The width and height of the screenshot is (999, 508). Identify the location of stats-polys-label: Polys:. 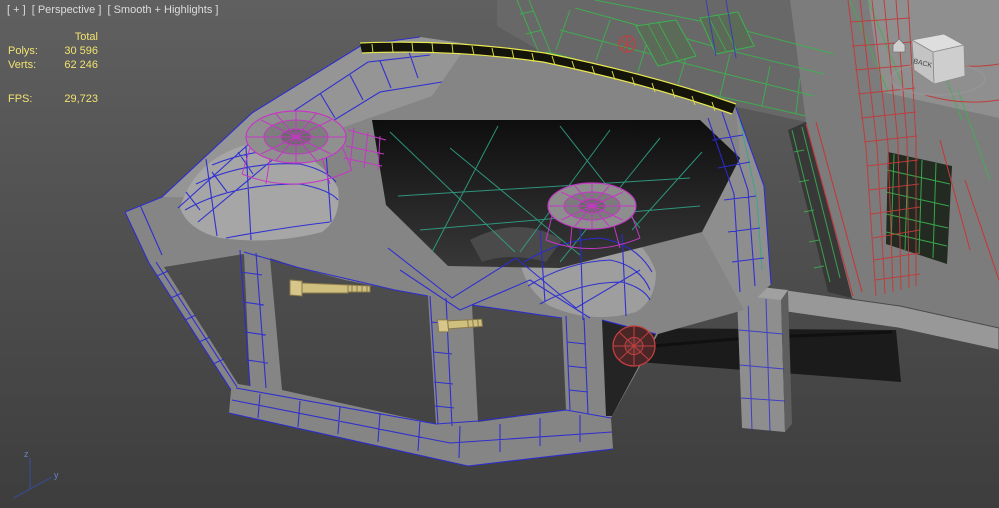
(23, 51).